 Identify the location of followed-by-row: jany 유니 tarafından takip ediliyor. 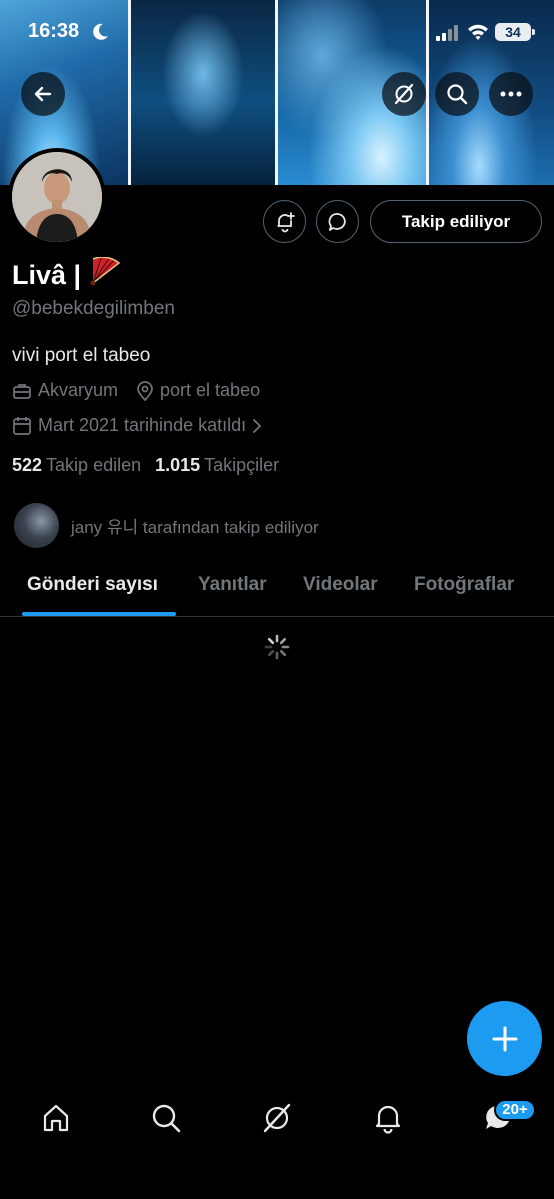
(166, 525).